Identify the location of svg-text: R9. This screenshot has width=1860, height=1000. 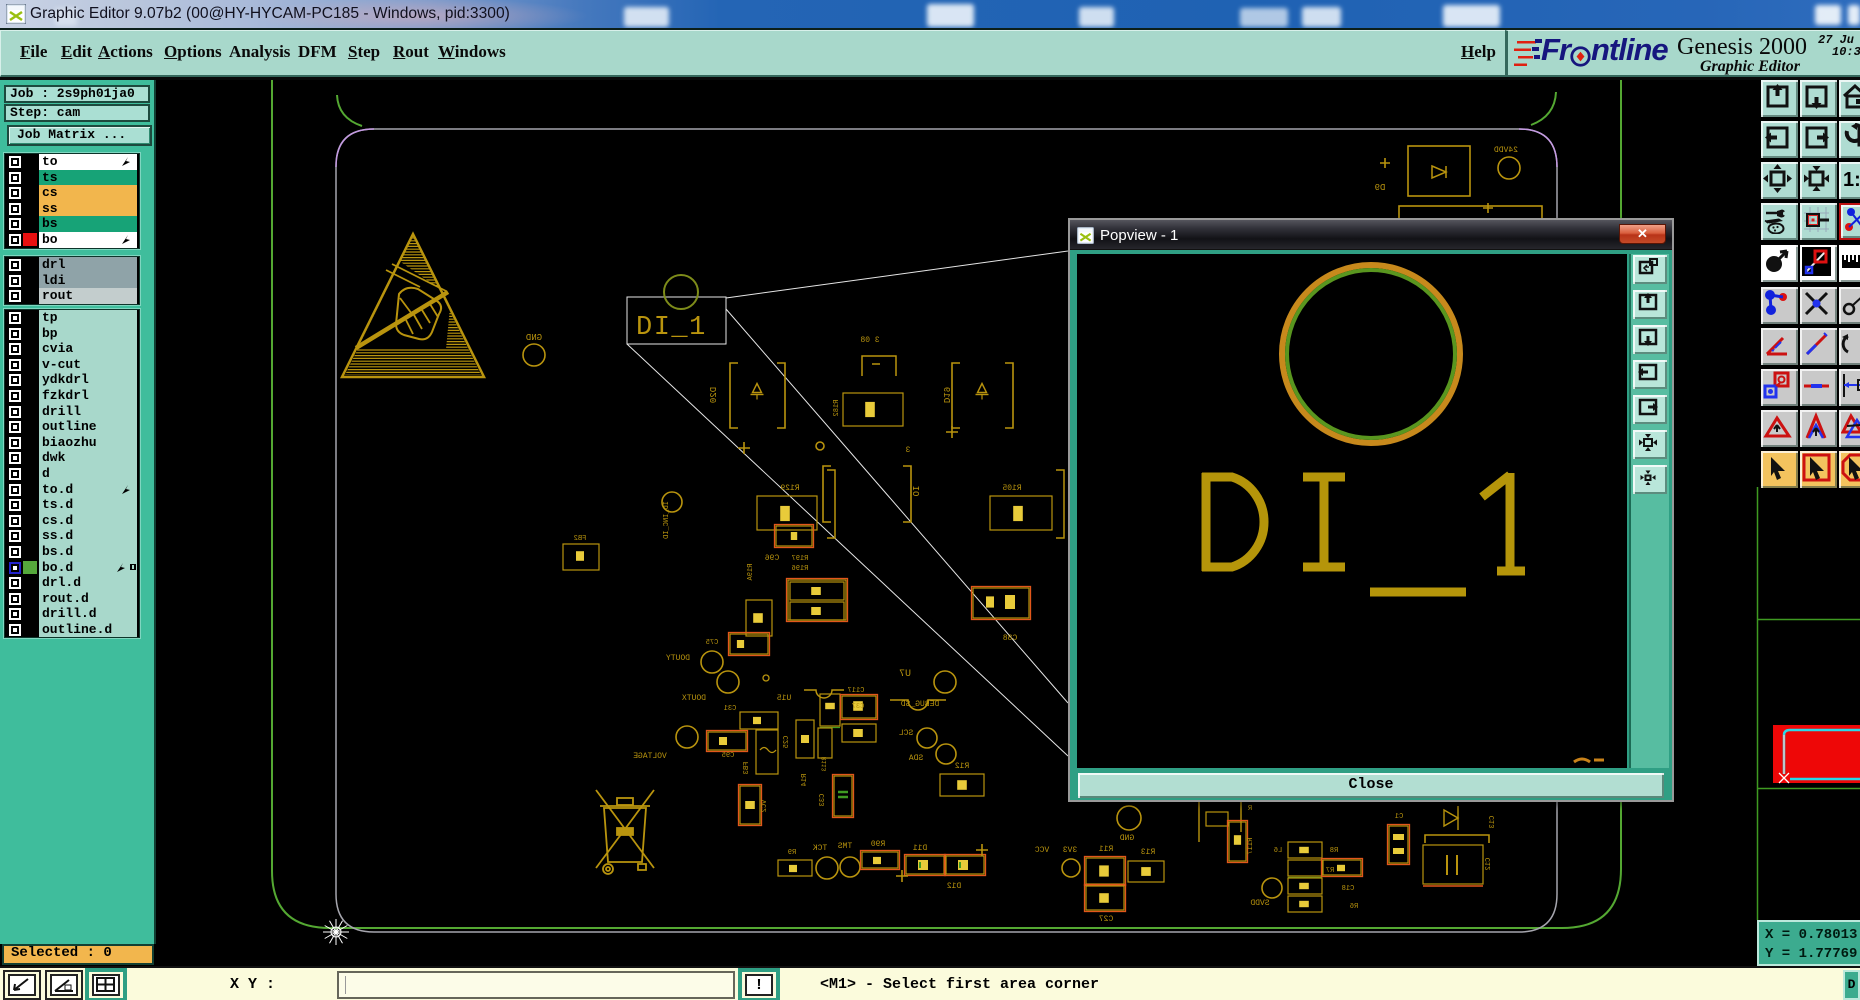
(792, 853).